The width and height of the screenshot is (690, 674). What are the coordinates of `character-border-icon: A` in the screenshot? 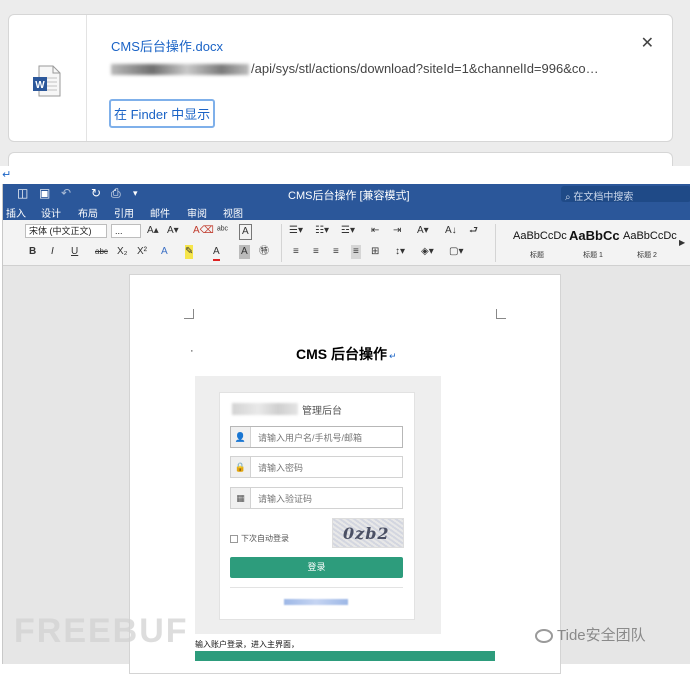 It's located at (245, 232).